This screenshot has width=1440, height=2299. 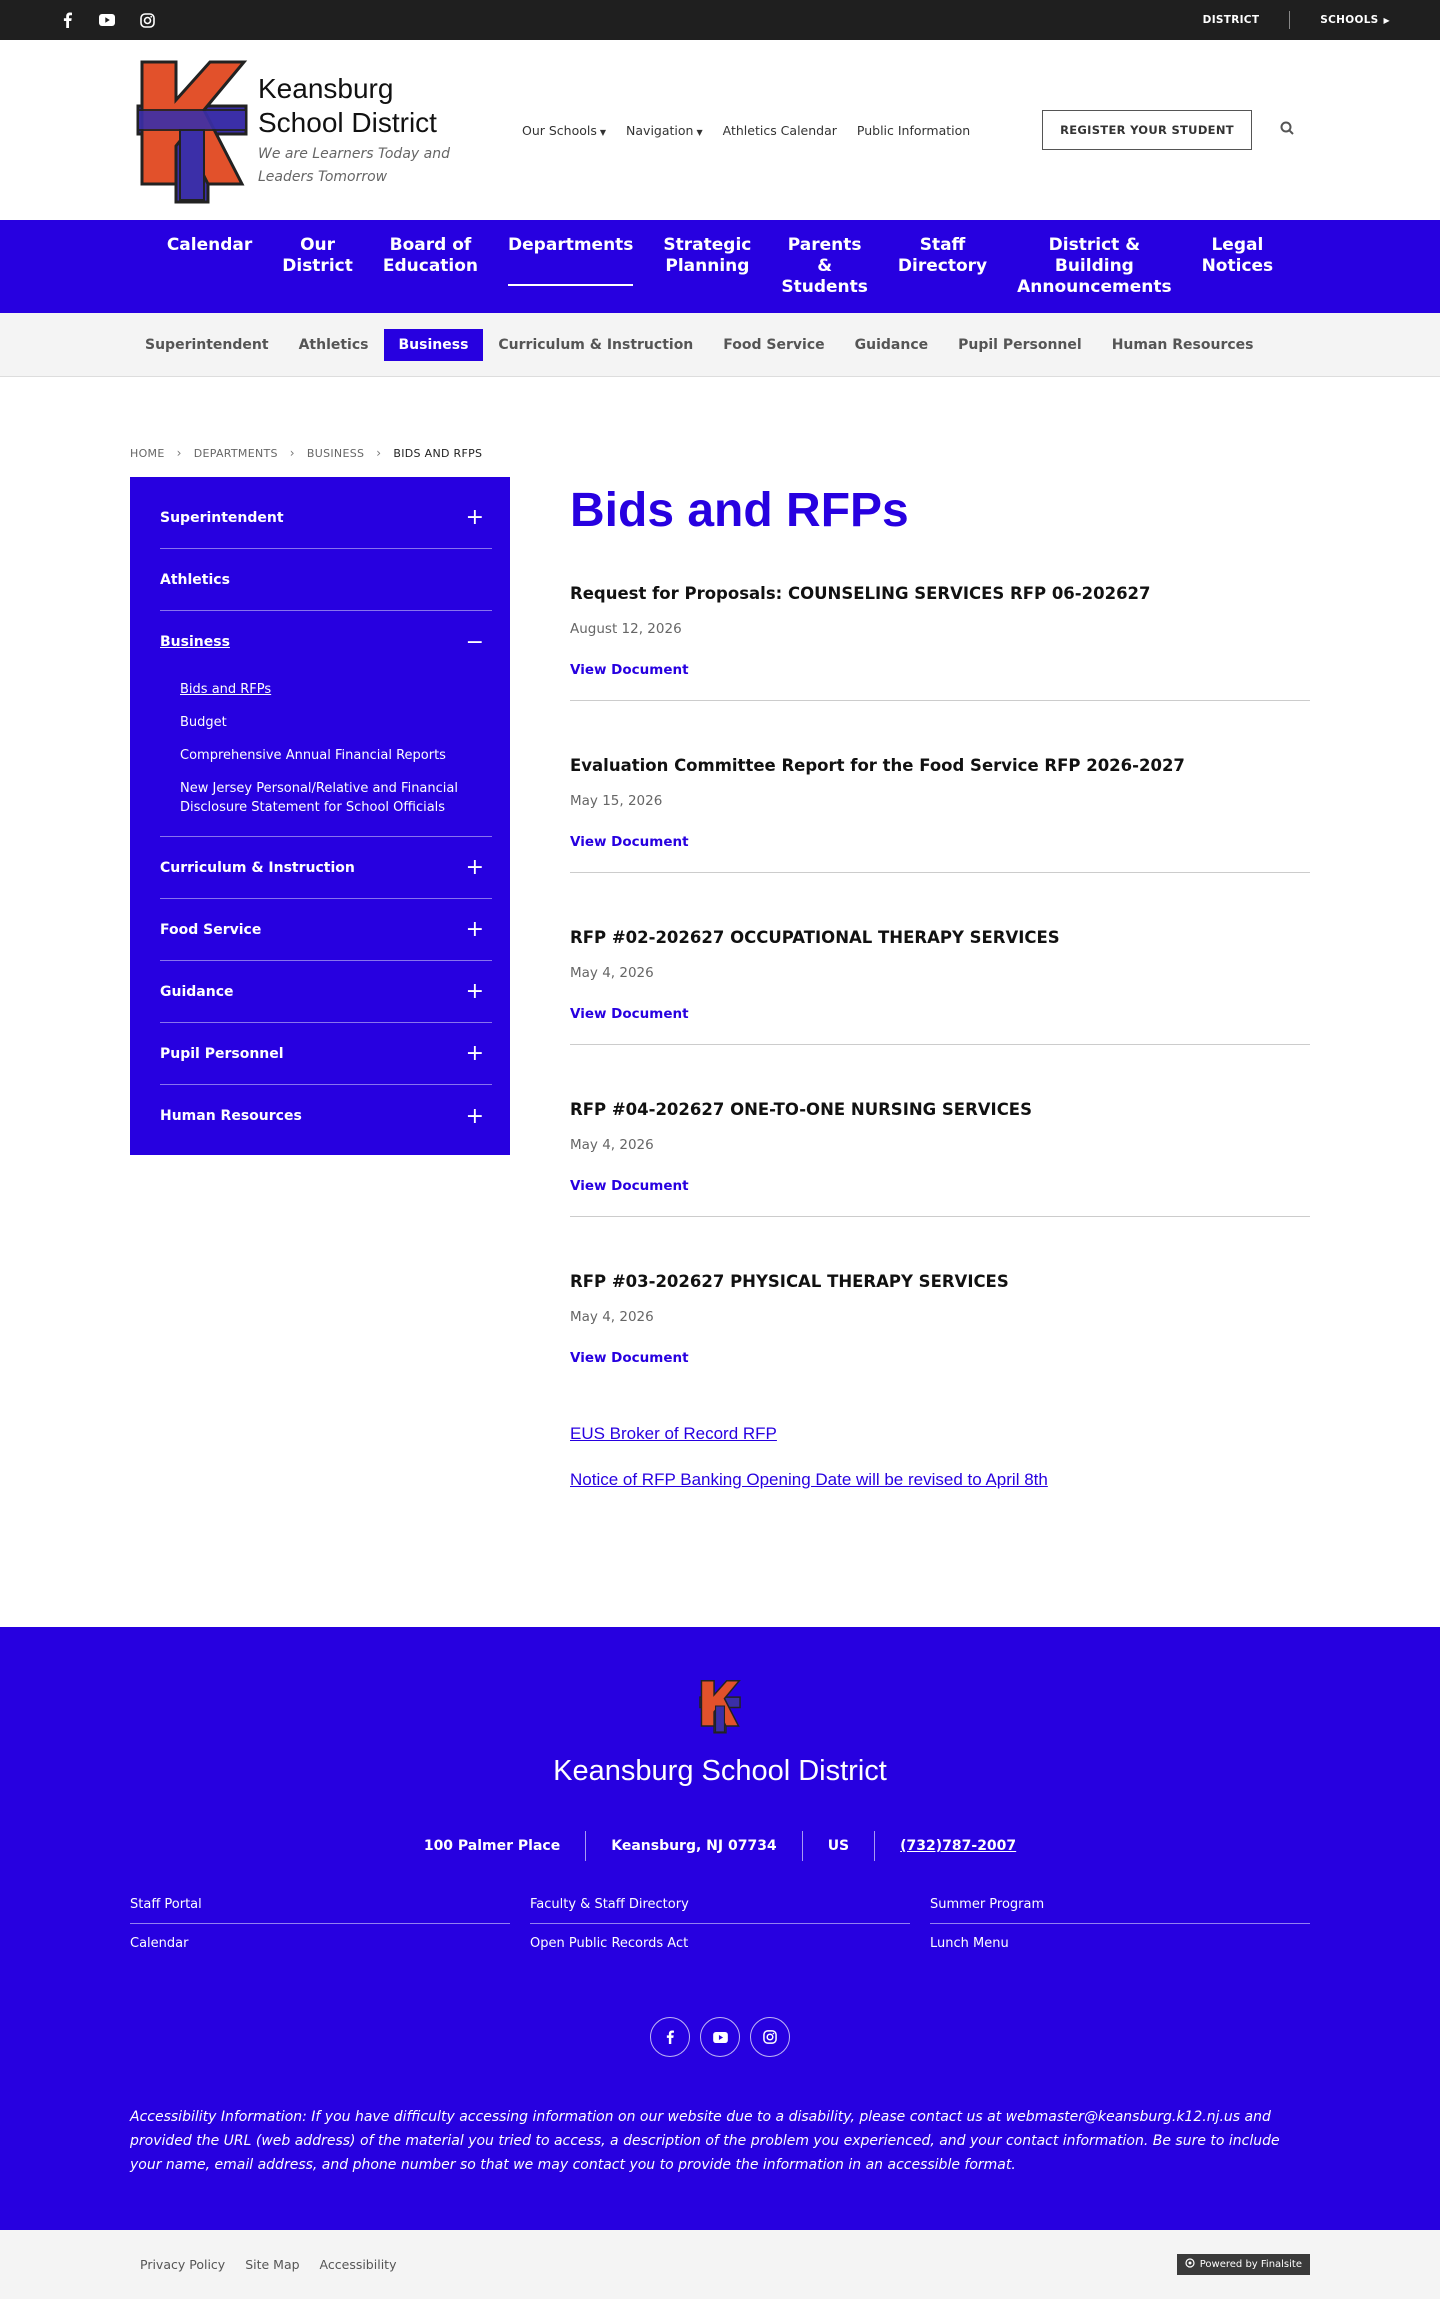 What do you see at coordinates (326, 1120) in the screenshot?
I see `sidebar-item-human-resources: Human Resources +` at bounding box center [326, 1120].